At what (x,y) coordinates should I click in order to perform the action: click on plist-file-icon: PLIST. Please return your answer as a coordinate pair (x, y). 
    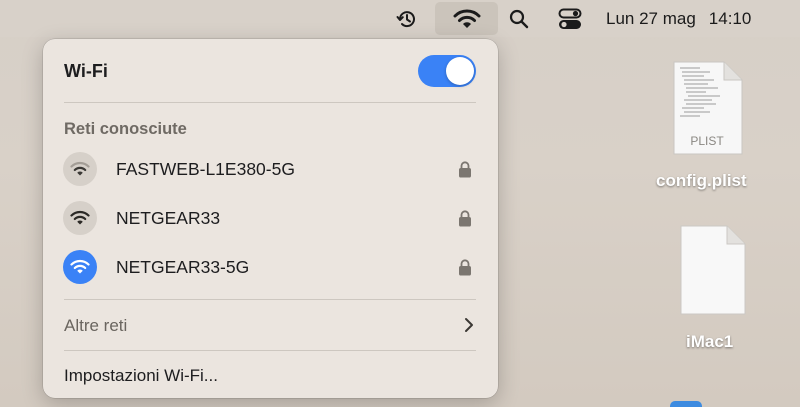
    Looking at the image, I should click on (708, 108).